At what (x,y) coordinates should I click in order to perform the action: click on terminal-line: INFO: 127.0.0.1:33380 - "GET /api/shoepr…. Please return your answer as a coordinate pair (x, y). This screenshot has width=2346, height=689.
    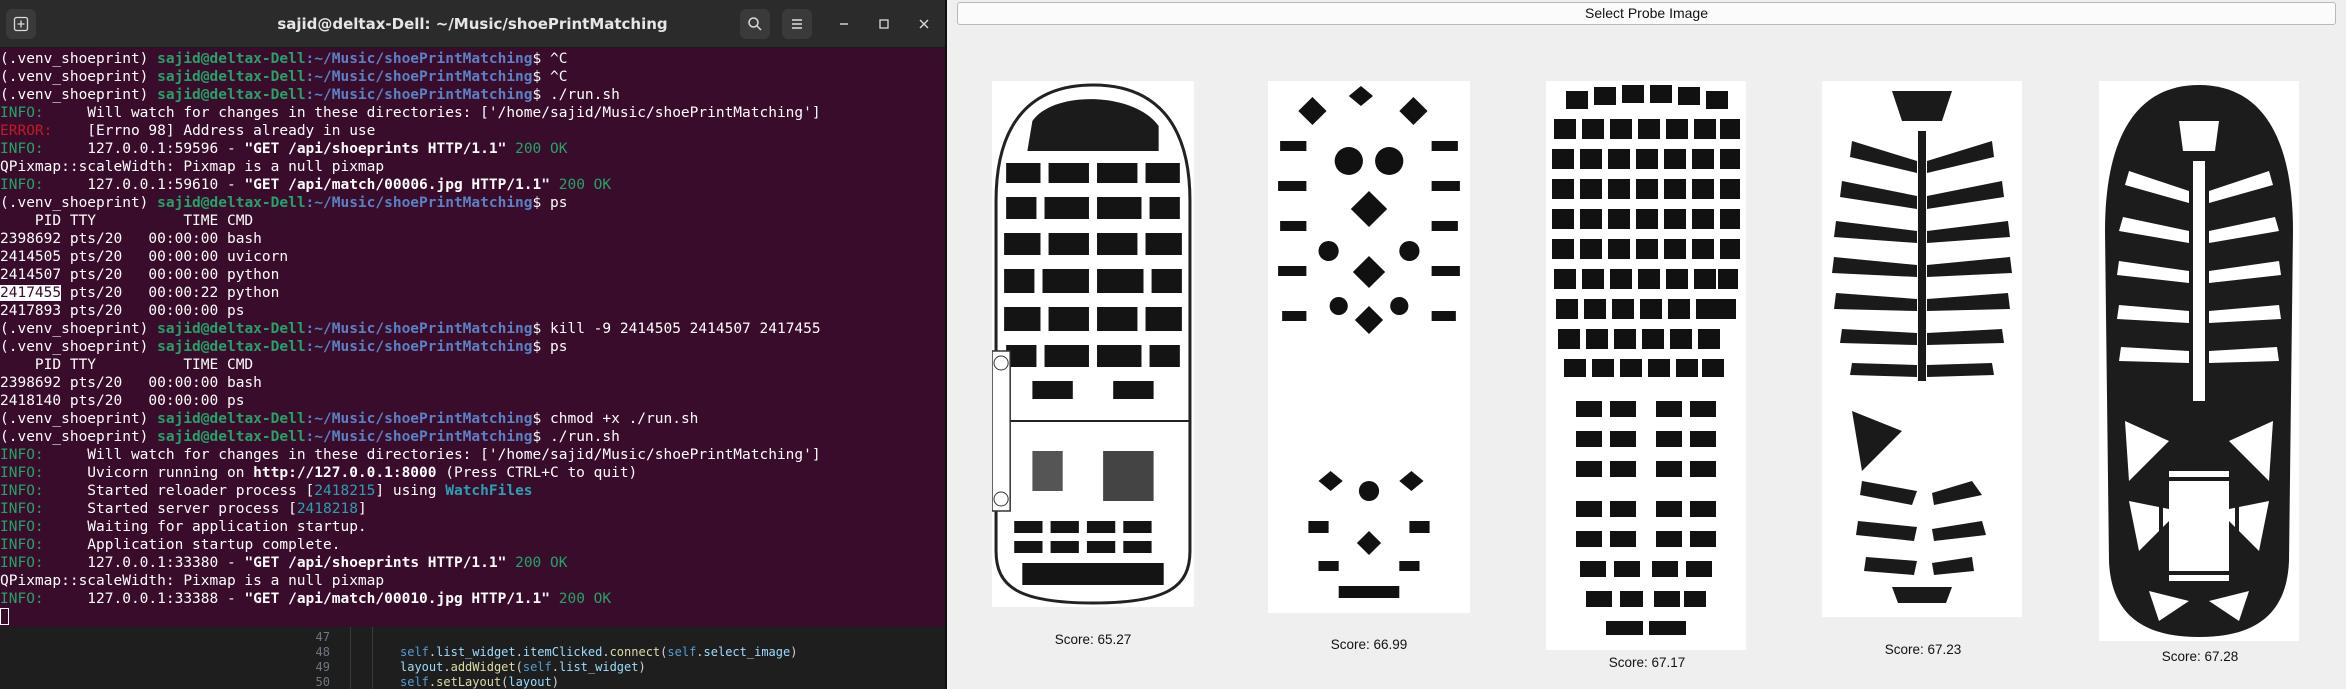
    Looking at the image, I should click on (472, 563).